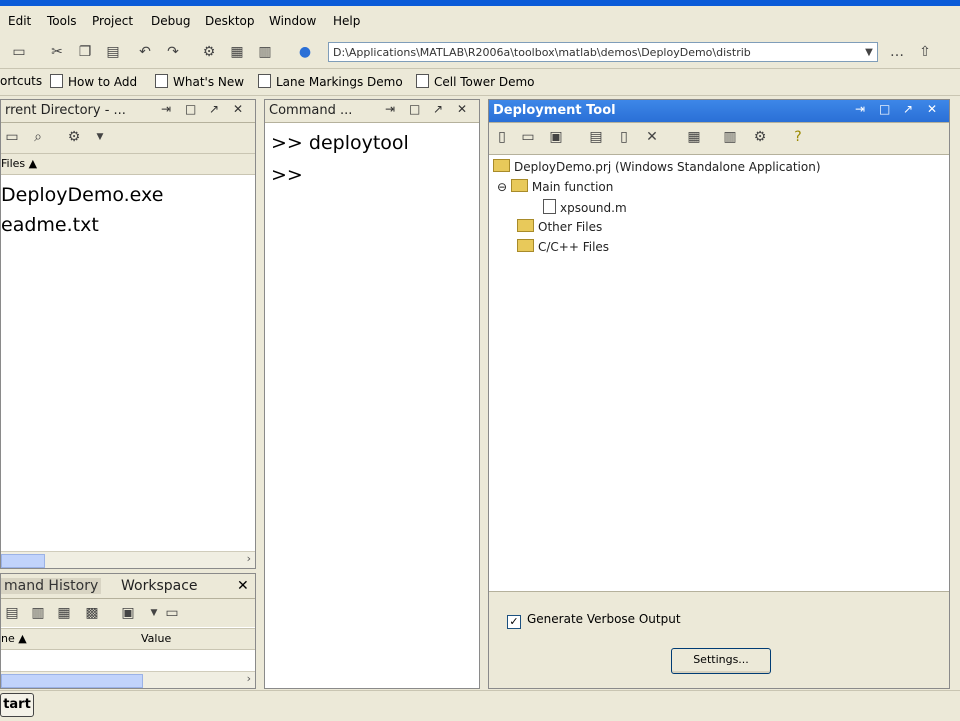  Describe the element at coordinates (173, 52) in the screenshot. I see `redo-icon: ↷` at that location.